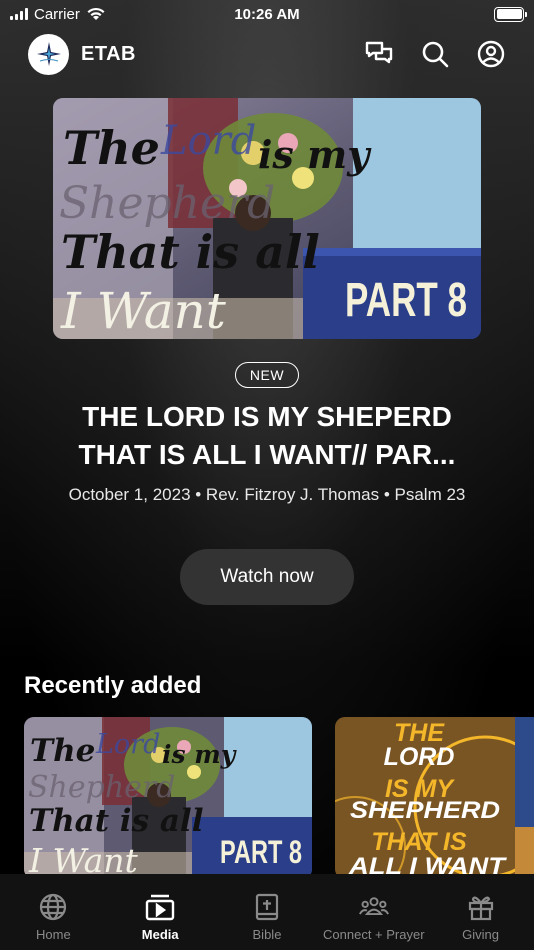 This screenshot has width=534, height=950. Describe the element at coordinates (267, 14) in the screenshot. I see `status-bar: Carrier 10:26 AM` at that location.